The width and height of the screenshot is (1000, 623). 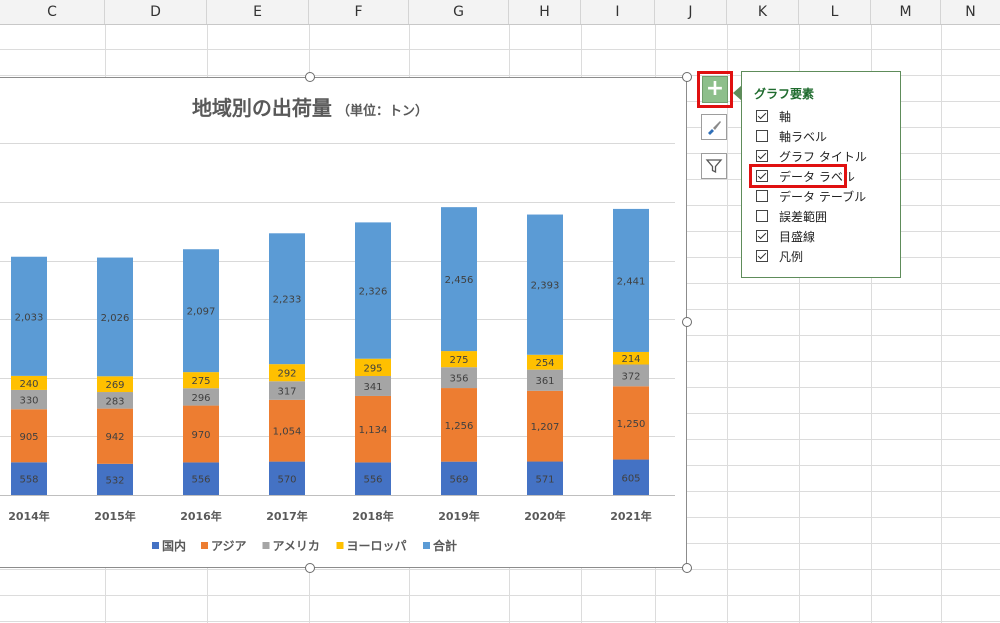 I want to click on option-chart-title: グラフ タイトル, so click(x=811, y=156).